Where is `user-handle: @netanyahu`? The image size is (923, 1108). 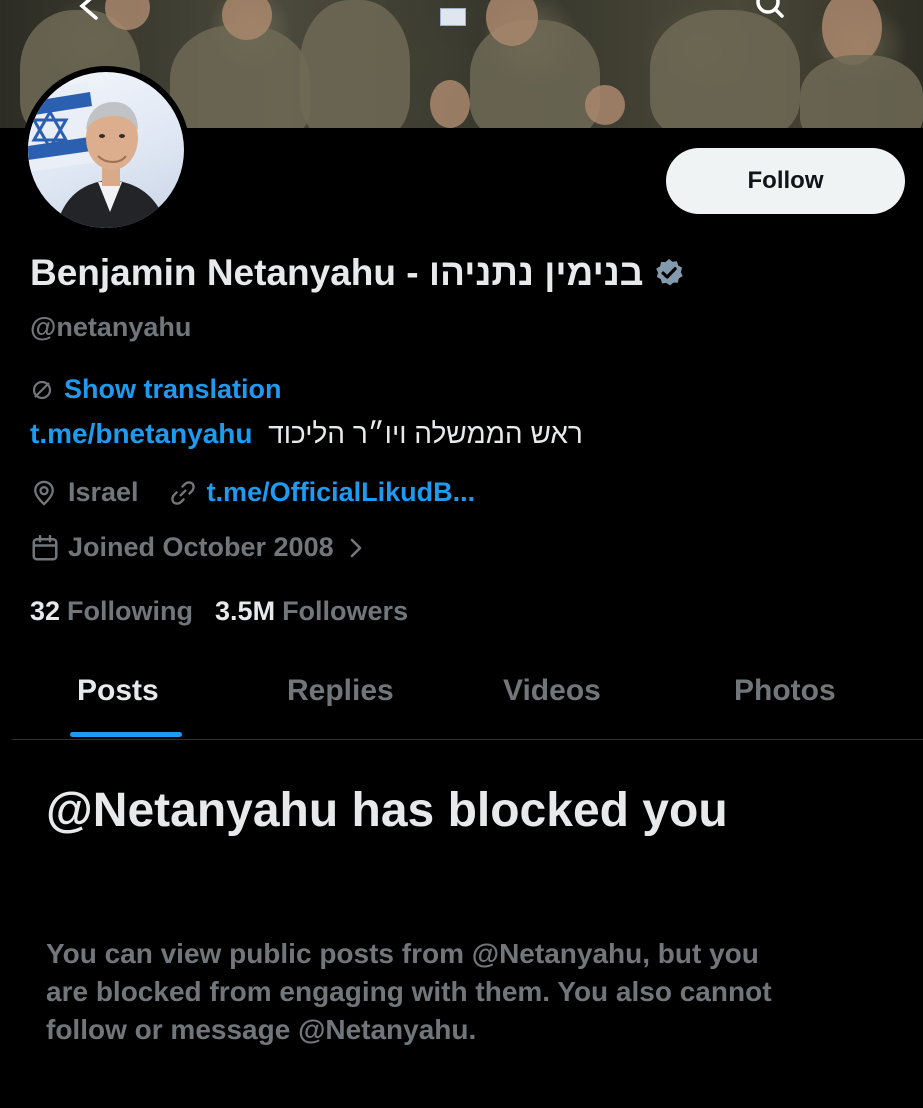 user-handle: @netanyahu is located at coordinates (111, 327).